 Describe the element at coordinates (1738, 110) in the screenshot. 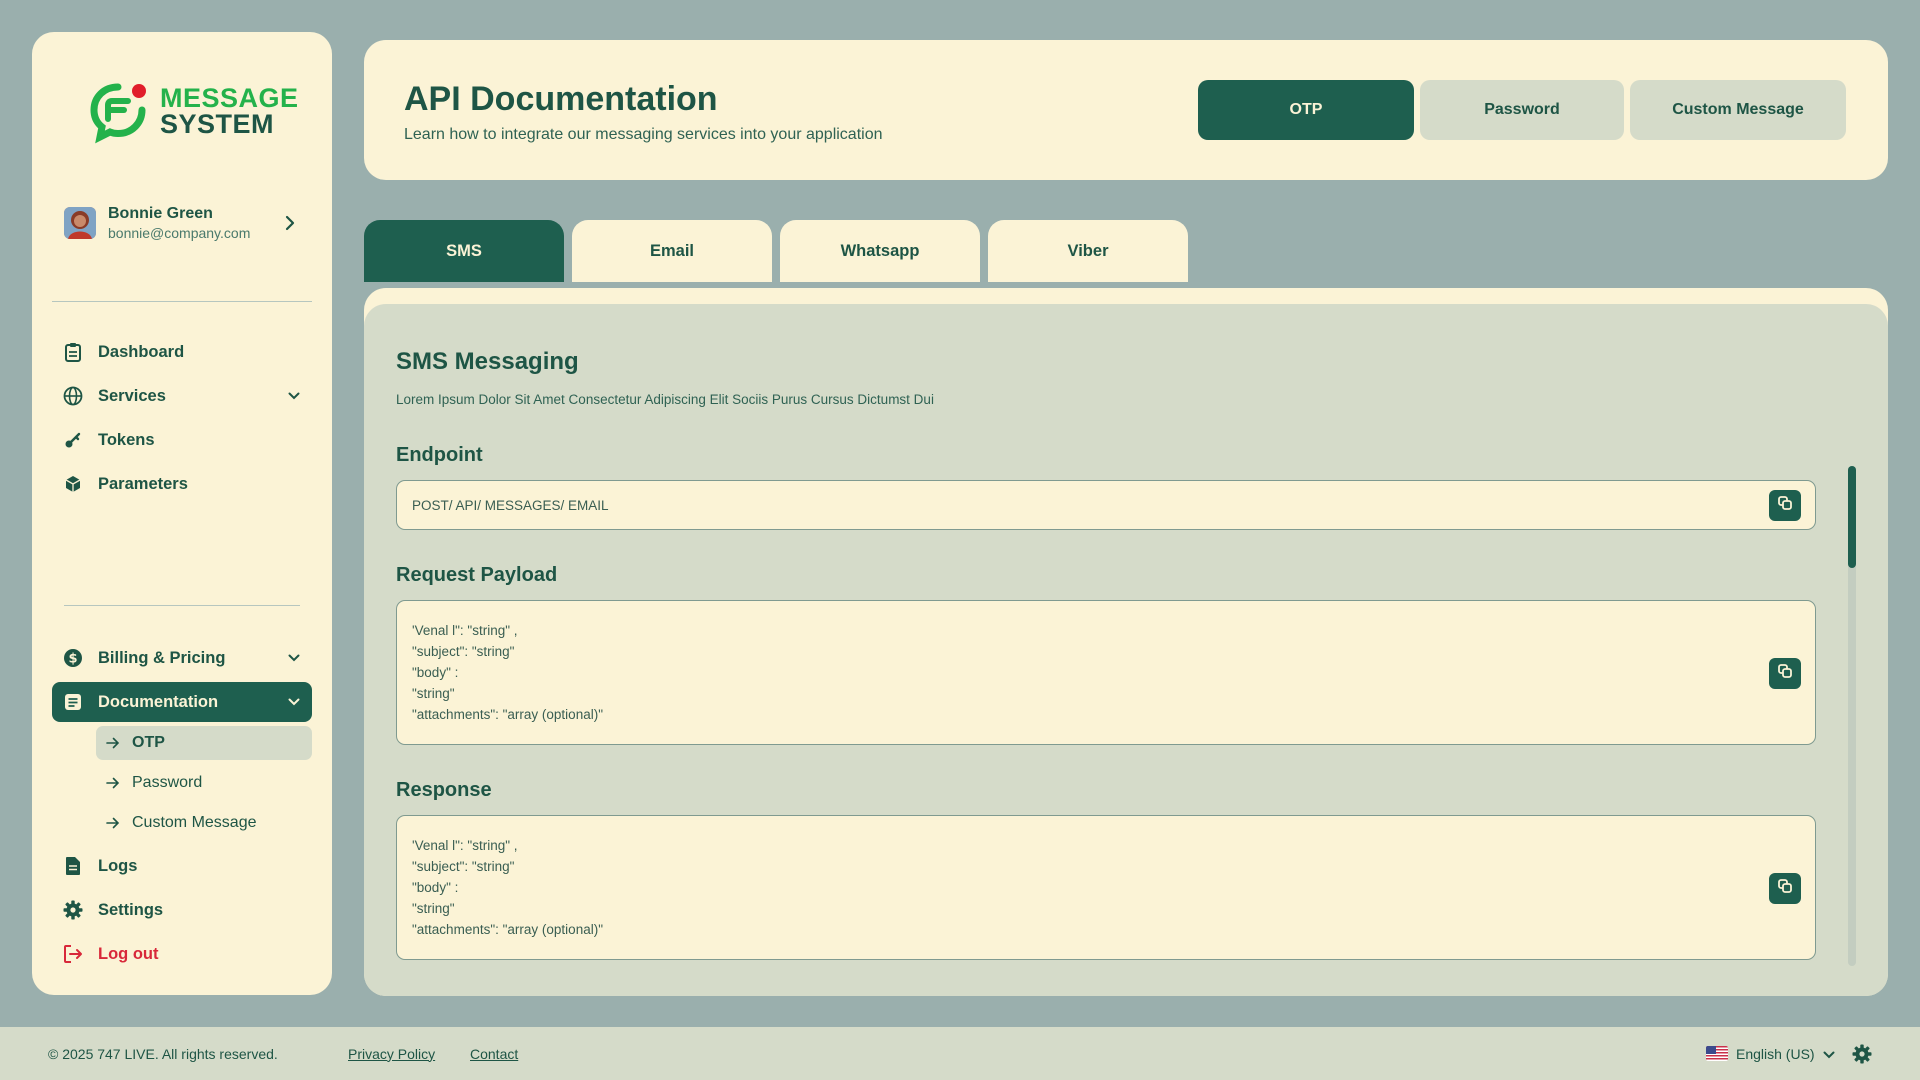

I see `segment-custom-message: Custom Message` at that location.